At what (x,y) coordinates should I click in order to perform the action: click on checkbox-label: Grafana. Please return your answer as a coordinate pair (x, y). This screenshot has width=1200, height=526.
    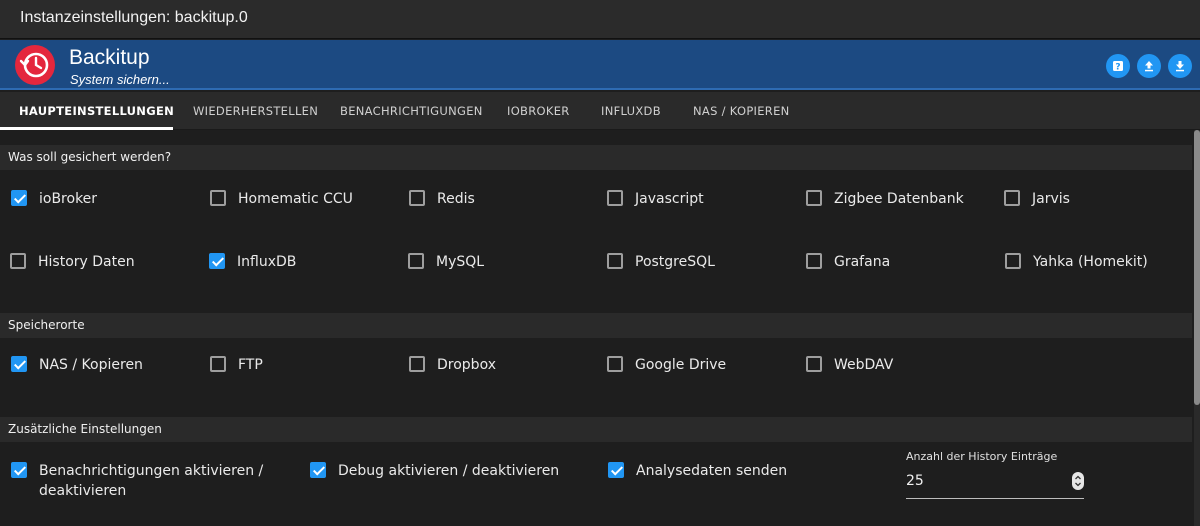
    Looking at the image, I should click on (862, 262).